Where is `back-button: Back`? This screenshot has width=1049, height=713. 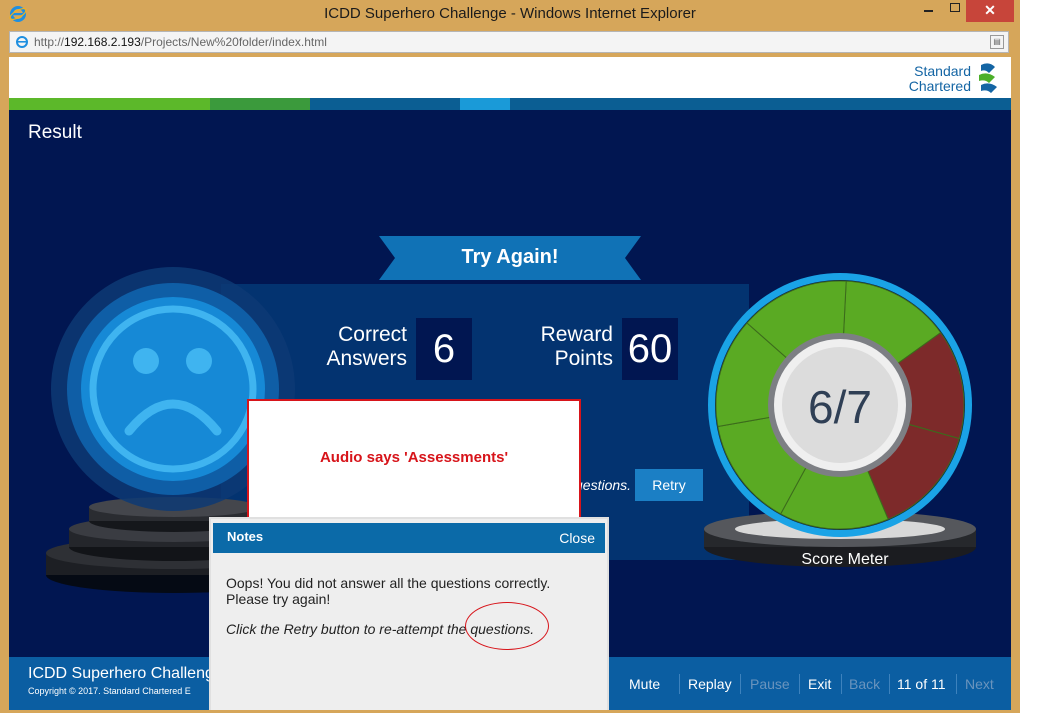 back-button: Back is located at coordinates (864, 684).